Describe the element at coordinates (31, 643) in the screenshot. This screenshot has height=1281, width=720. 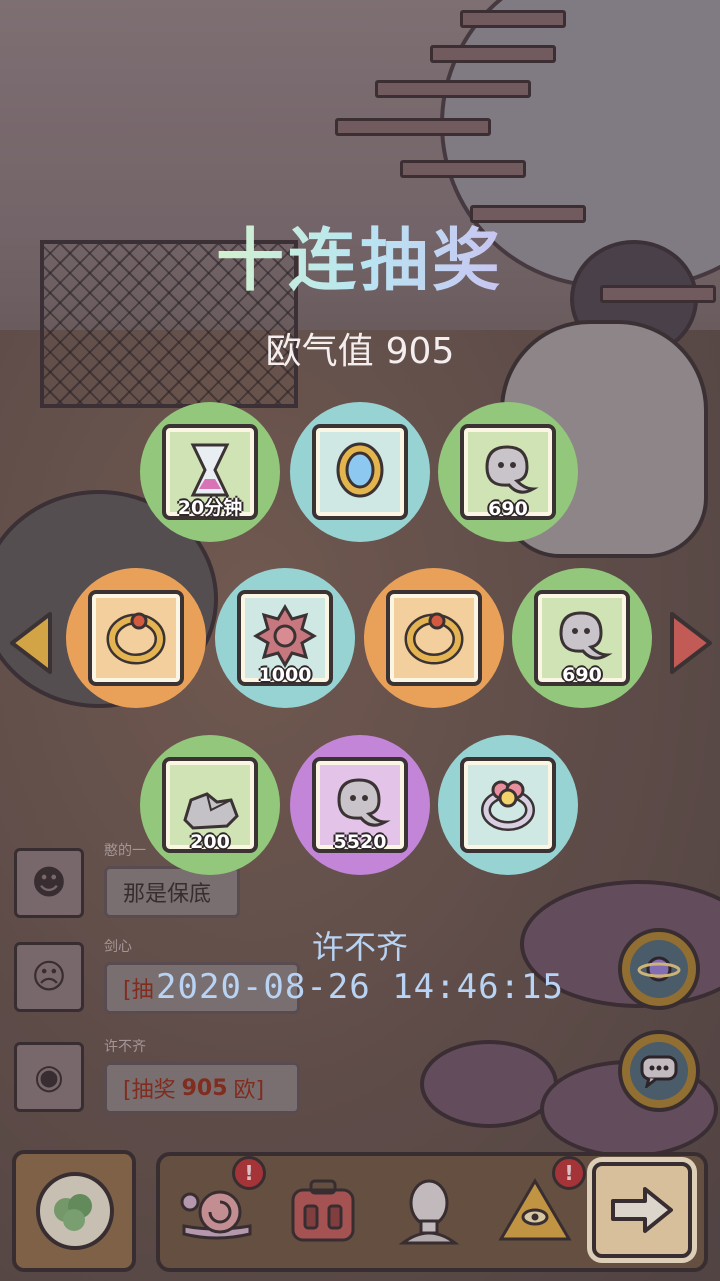
I see `prev-arrow-icon` at that location.